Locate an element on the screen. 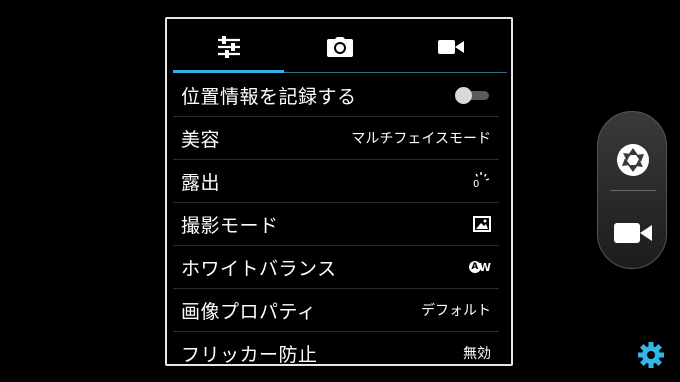 Image resolution: width=680 pixels, height=382 pixels. setting-white-balance-label: ホワイトバランス is located at coordinates (259, 268).